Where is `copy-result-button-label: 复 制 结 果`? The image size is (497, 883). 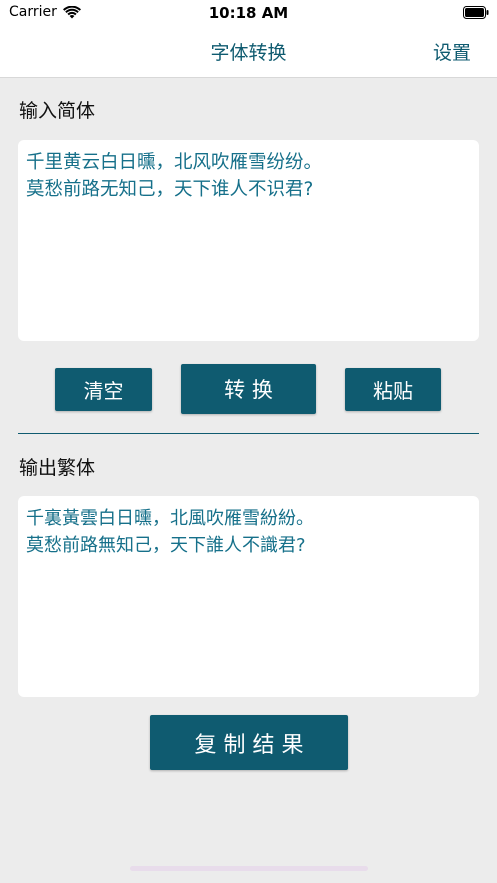 copy-result-button-label: 复 制 结 果 is located at coordinates (249, 745).